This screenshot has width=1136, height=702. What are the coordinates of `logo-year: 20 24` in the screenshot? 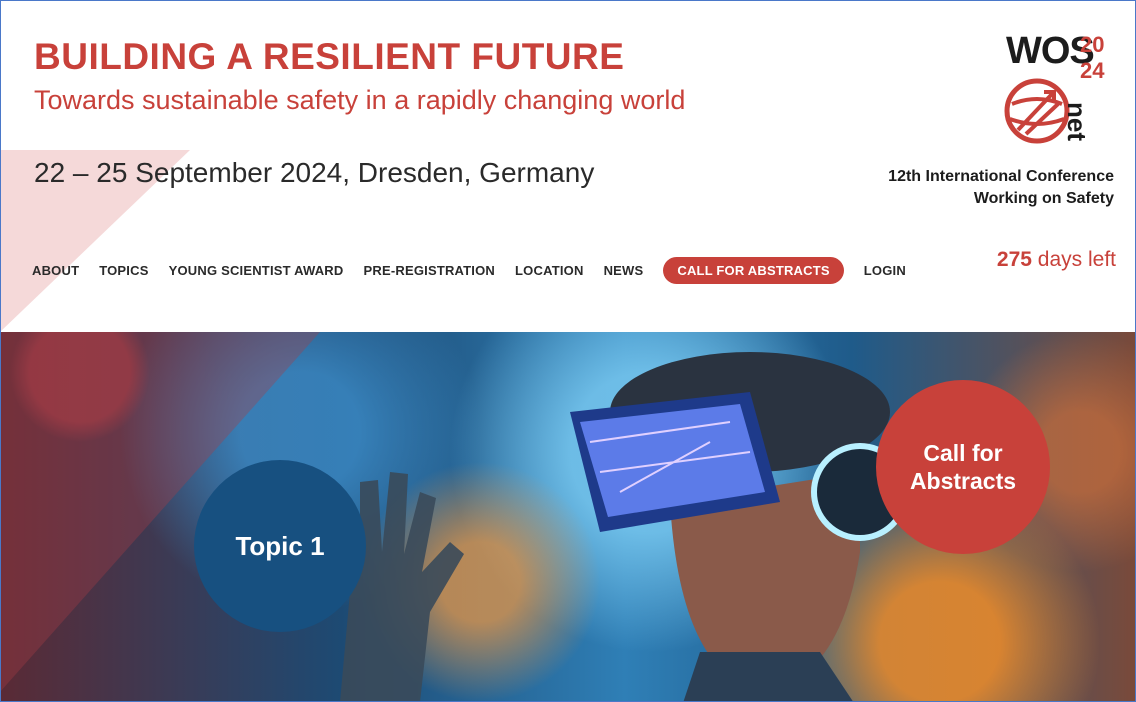 It's located at (1092, 58).